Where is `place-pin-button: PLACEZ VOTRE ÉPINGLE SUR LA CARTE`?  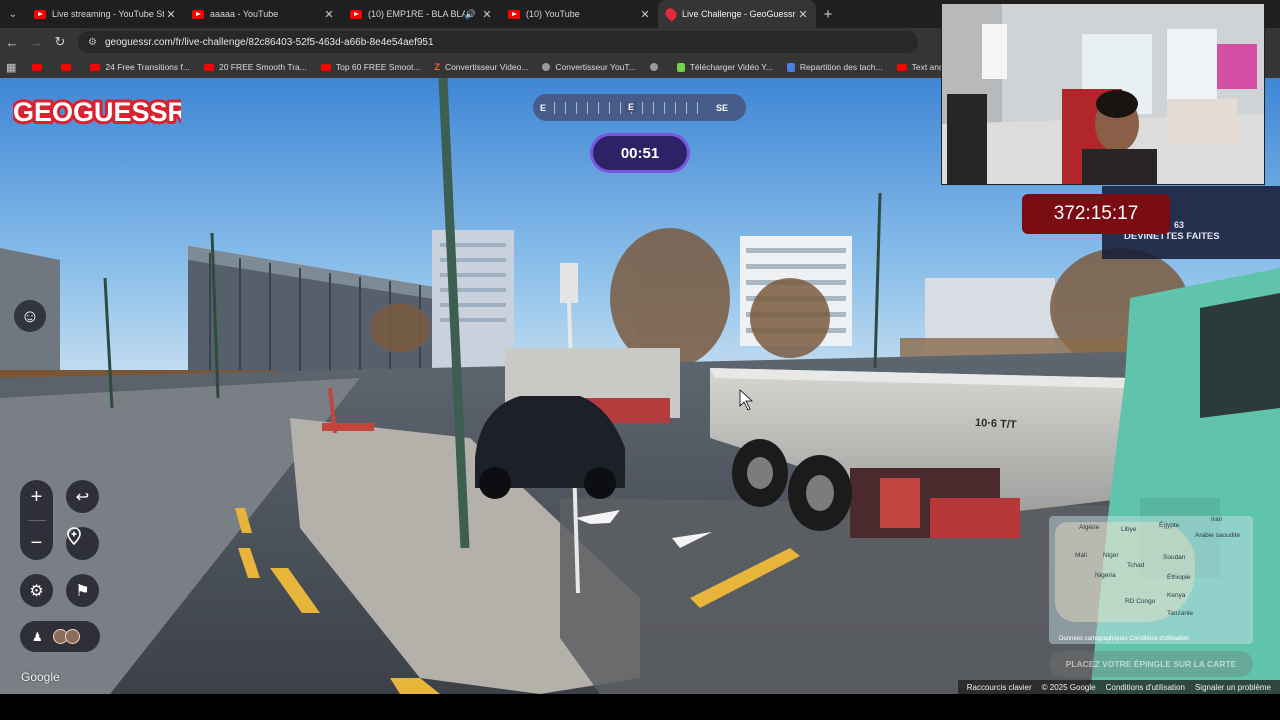 place-pin-button: PLACEZ VOTRE ÉPINGLE SUR LA CARTE is located at coordinates (1151, 664).